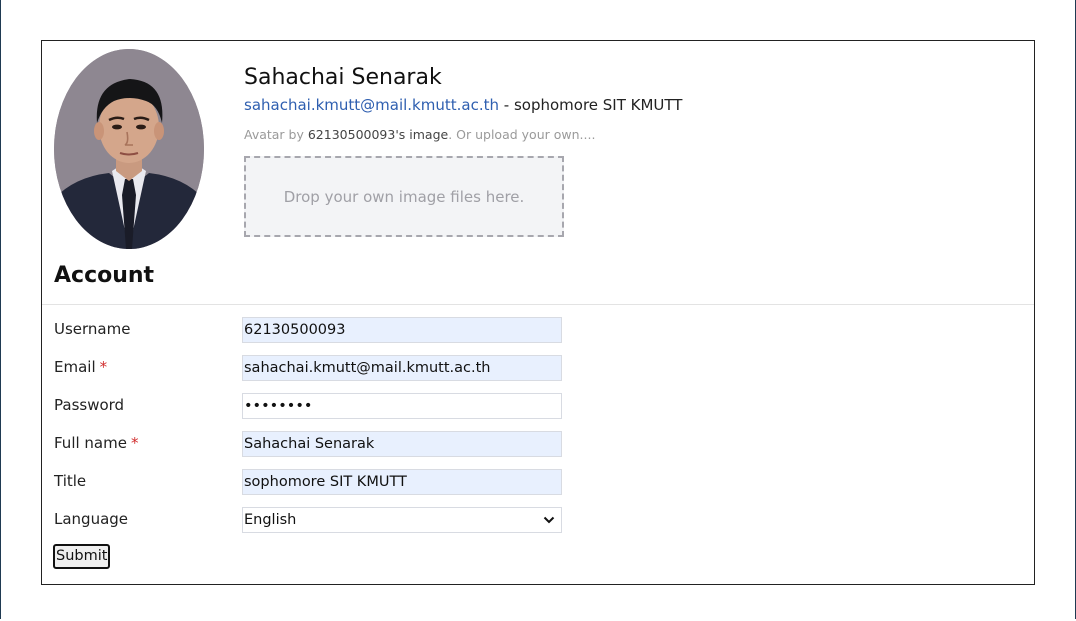  What do you see at coordinates (92, 329) in the screenshot?
I see `username-label: Username` at bounding box center [92, 329].